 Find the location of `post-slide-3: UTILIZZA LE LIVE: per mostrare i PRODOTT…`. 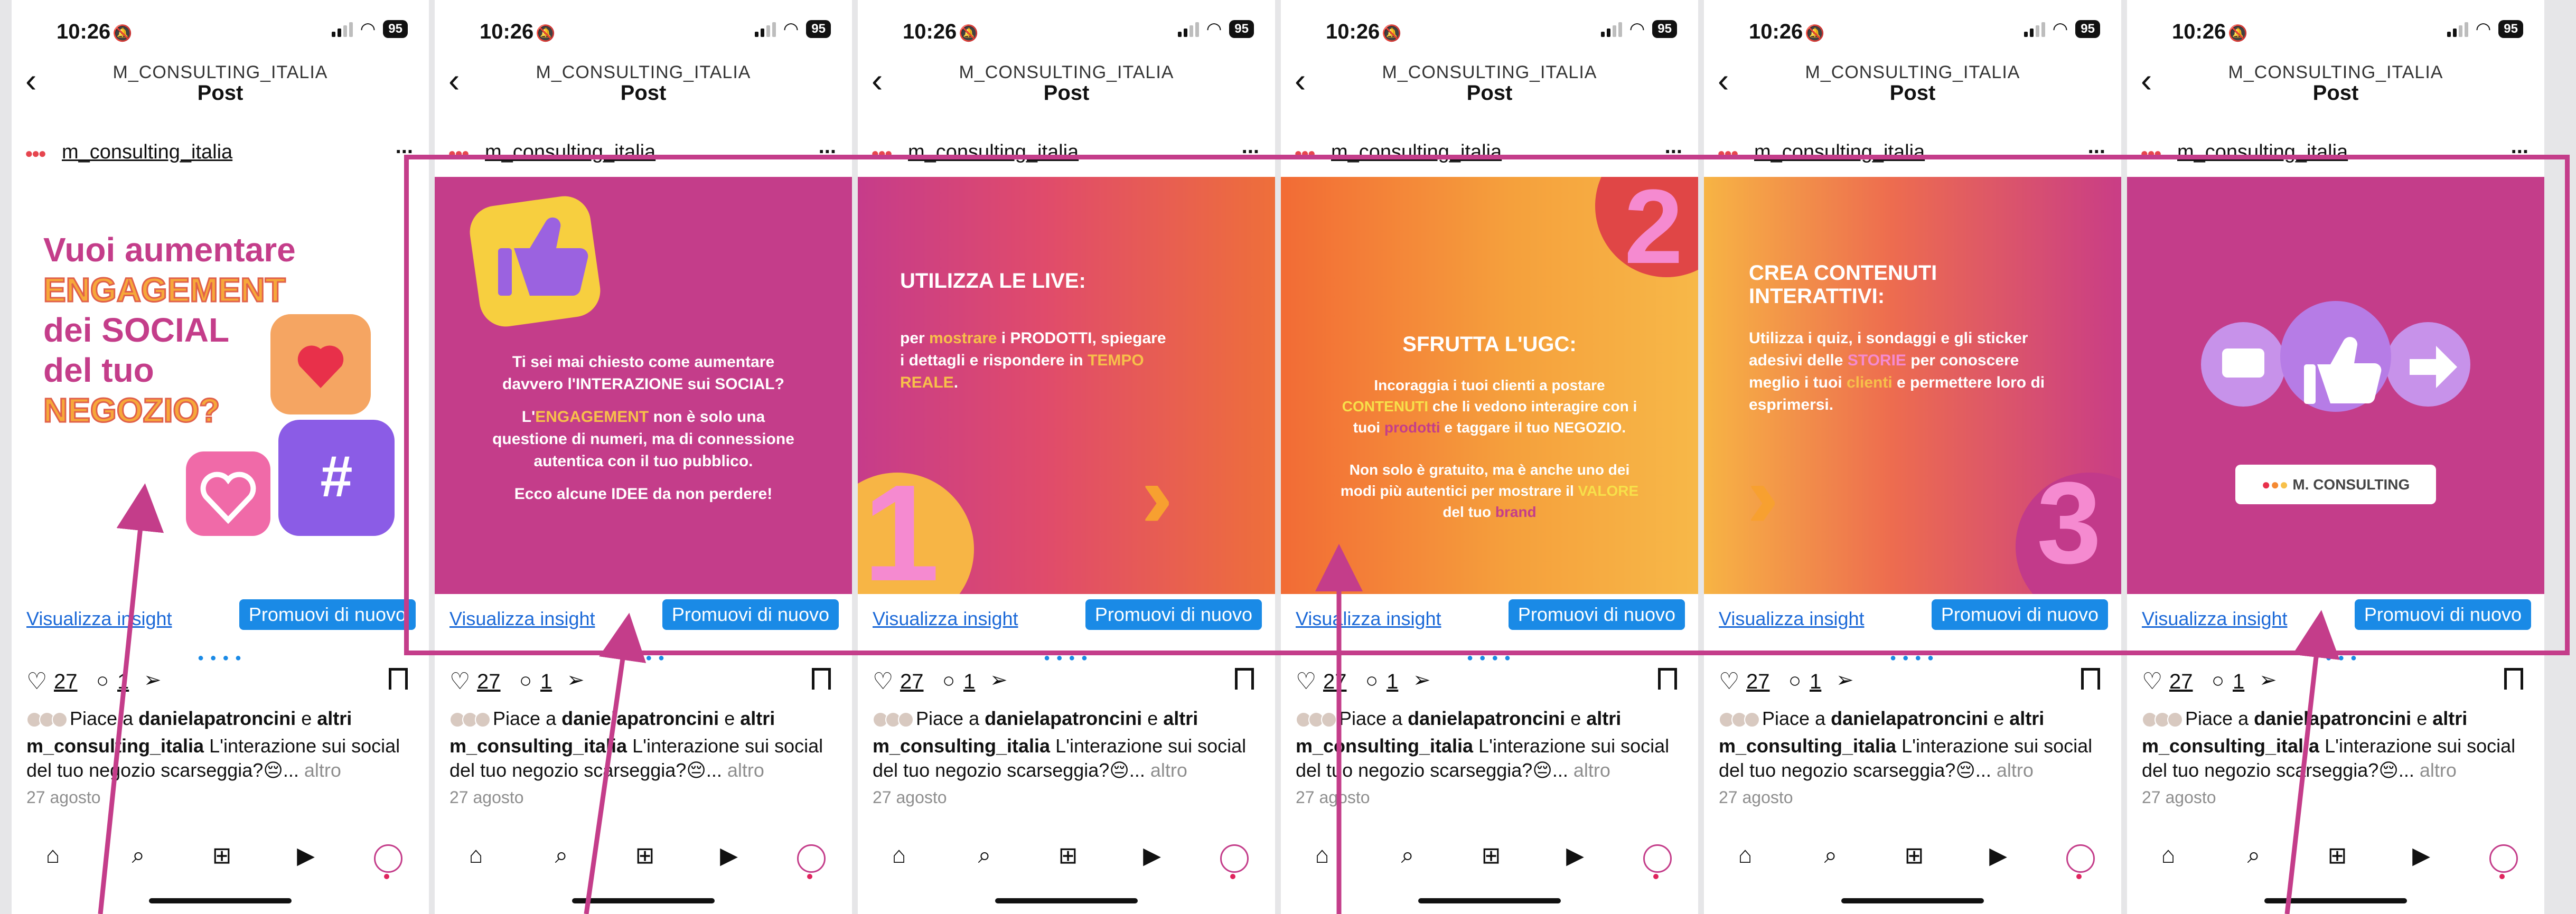

post-slide-3: UTILIZZA LE LIVE: per mostrare i PRODOTT… is located at coordinates (1066, 385).